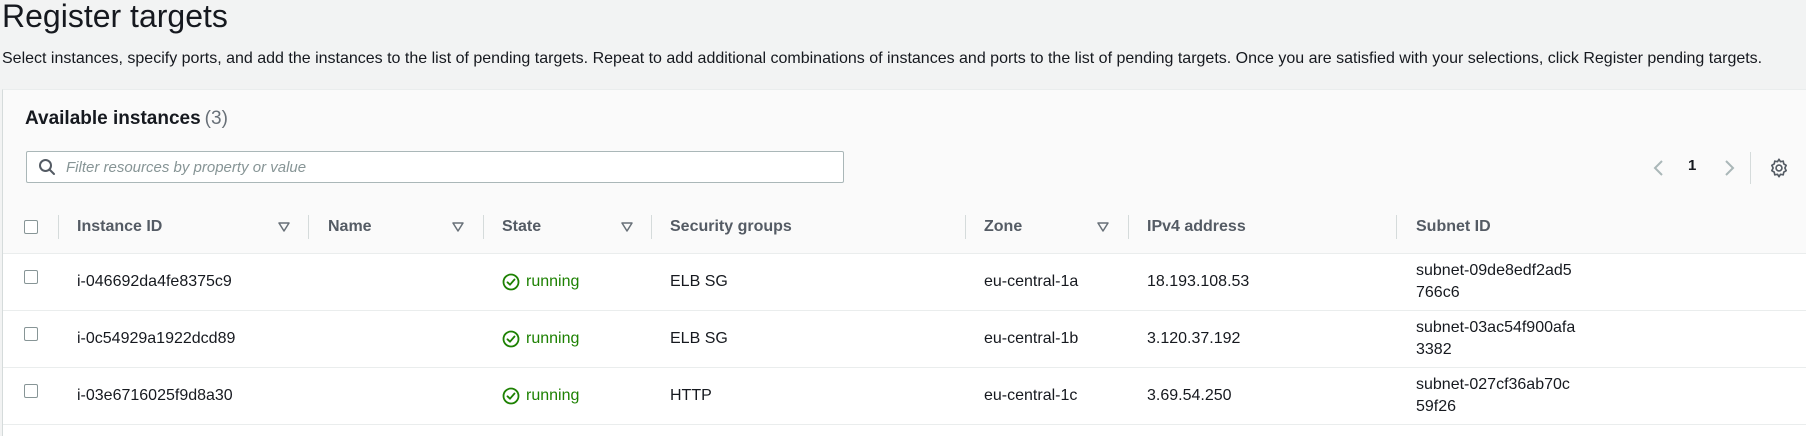 The image size is (1806, 436). What do you see at coordinates (1031, 281) in the screenshot?
I see `zone-cell: eu-central-1a` at bounding box center [1031, 281].